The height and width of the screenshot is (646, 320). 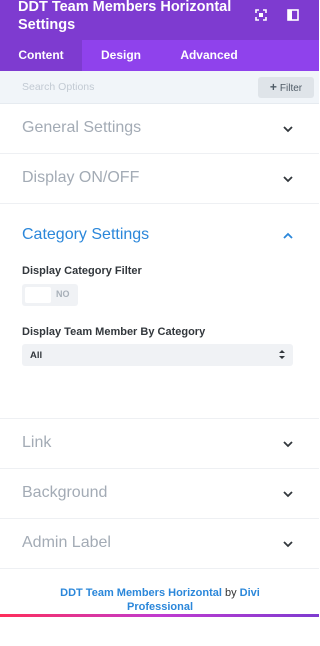 I want to click on section-general-settings: General Settings, so click(x=159, y=129).